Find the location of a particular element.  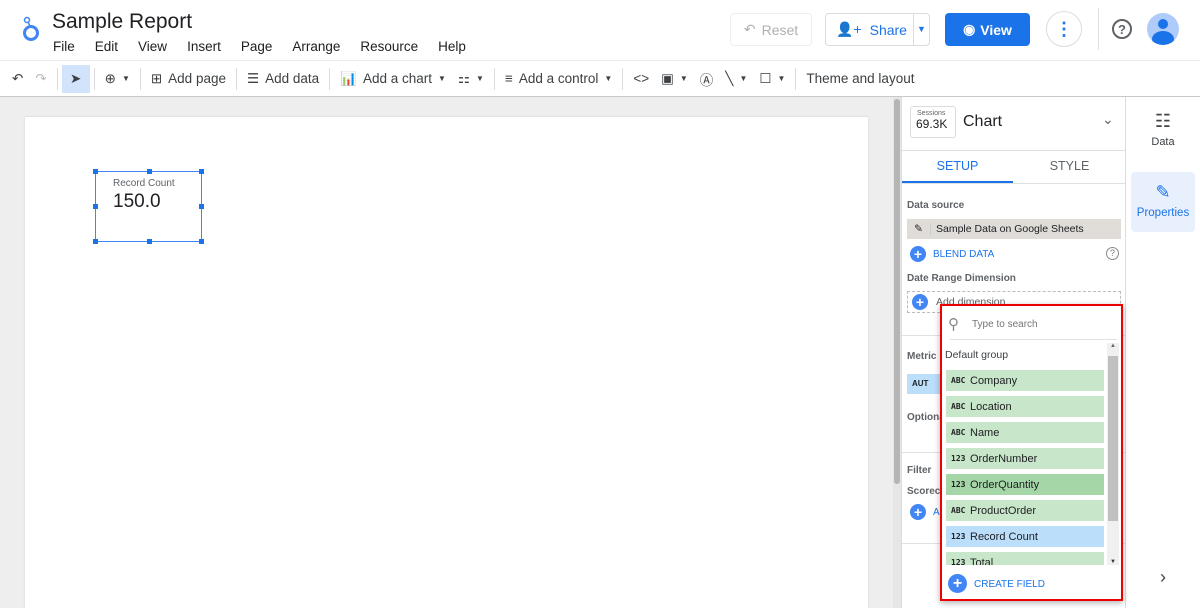

field-item: ABC Company is located at coordinates (1025, 380).